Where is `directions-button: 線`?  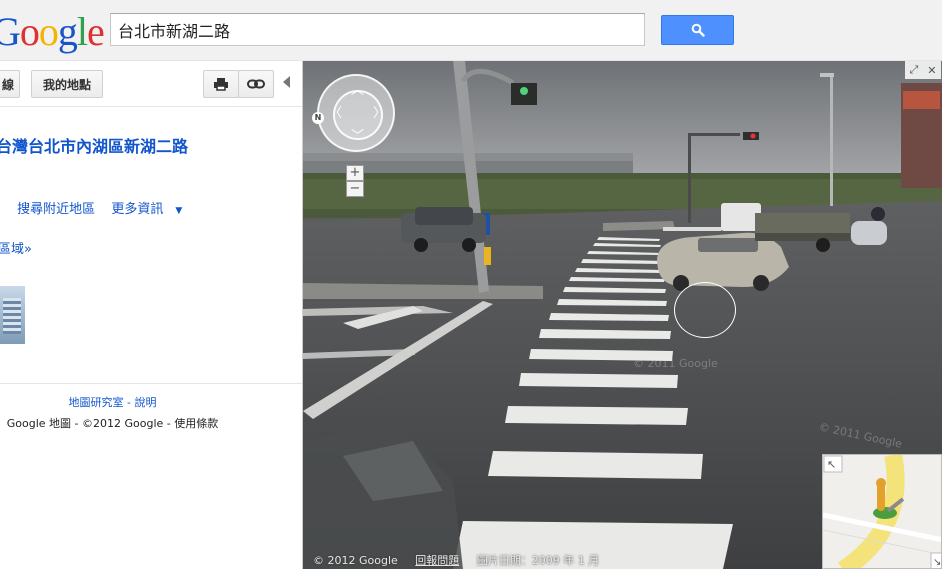 directions-button: 線 is located at coordinates (10, 84).